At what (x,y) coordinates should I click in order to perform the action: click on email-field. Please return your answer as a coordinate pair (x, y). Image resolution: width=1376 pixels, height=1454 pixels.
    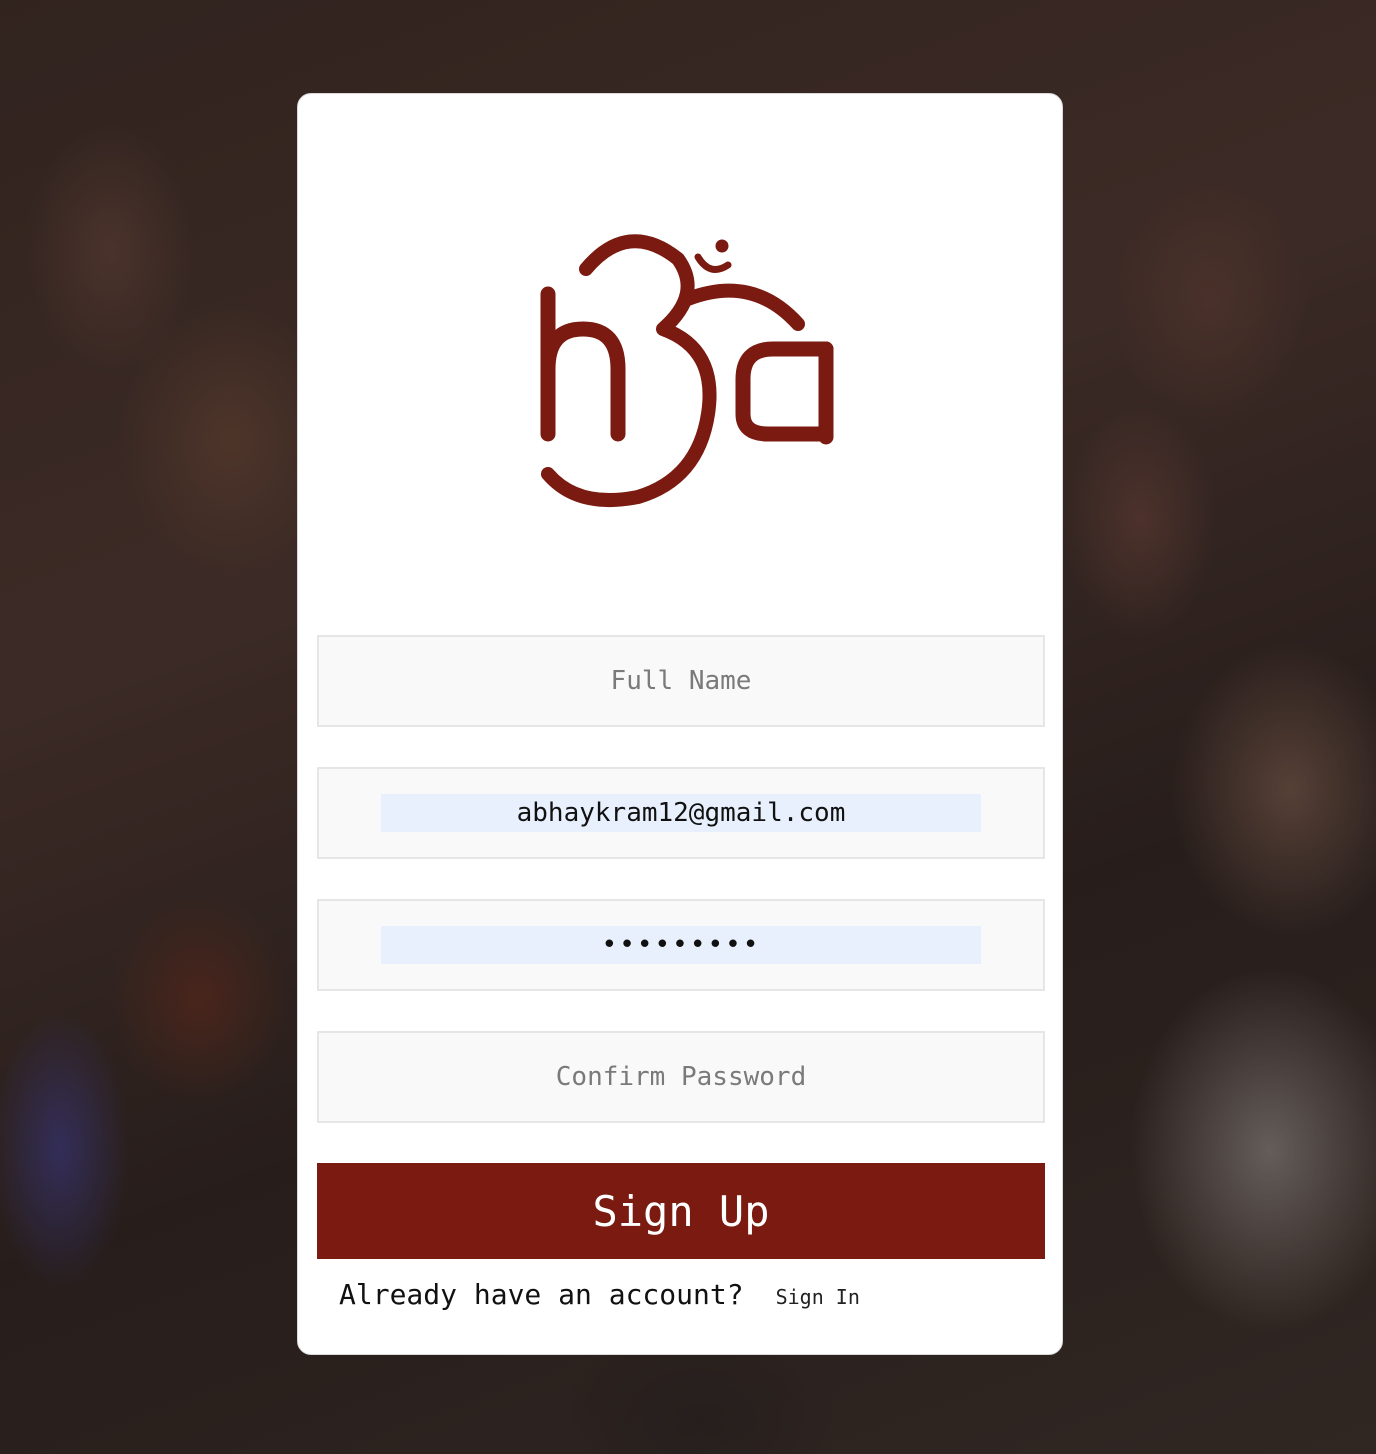
    Looking at the image, I should click on (681, 813).